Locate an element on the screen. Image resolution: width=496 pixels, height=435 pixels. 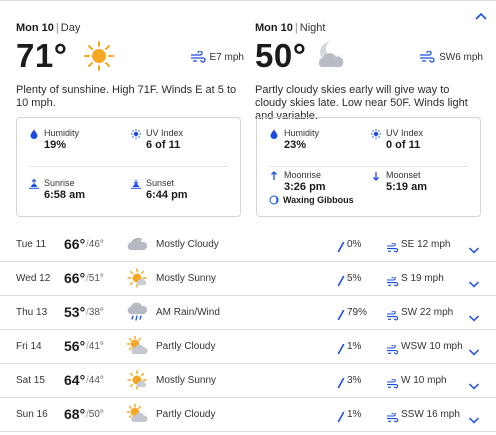
sunset-value: 6:44 pm is located at coordinates (167, 195).